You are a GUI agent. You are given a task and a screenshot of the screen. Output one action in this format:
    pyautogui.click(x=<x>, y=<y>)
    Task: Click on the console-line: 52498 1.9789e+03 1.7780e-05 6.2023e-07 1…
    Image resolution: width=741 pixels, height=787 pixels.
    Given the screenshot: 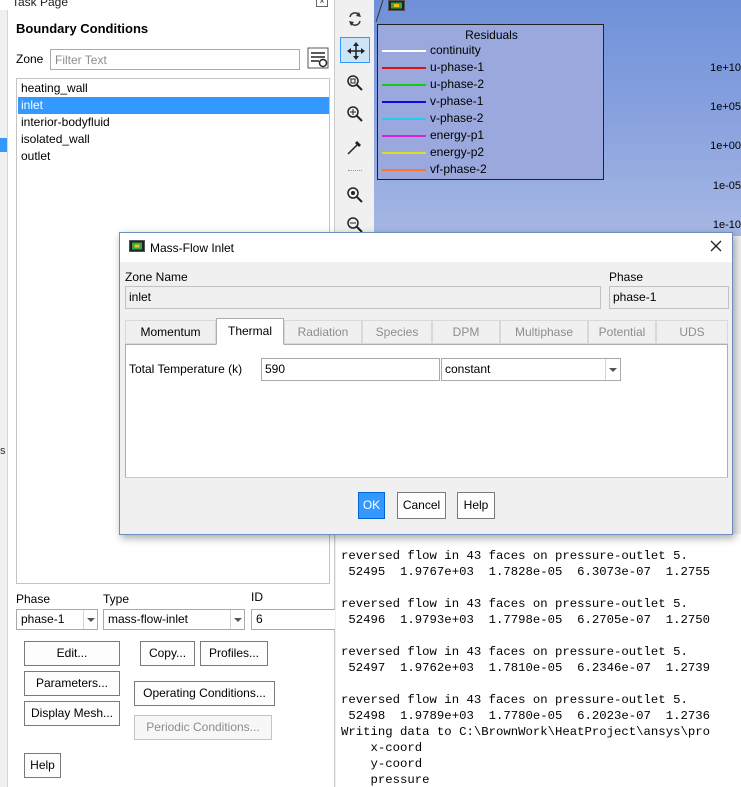 What is the action you would take?
    pyautogui.click(x=525, y=716)
    